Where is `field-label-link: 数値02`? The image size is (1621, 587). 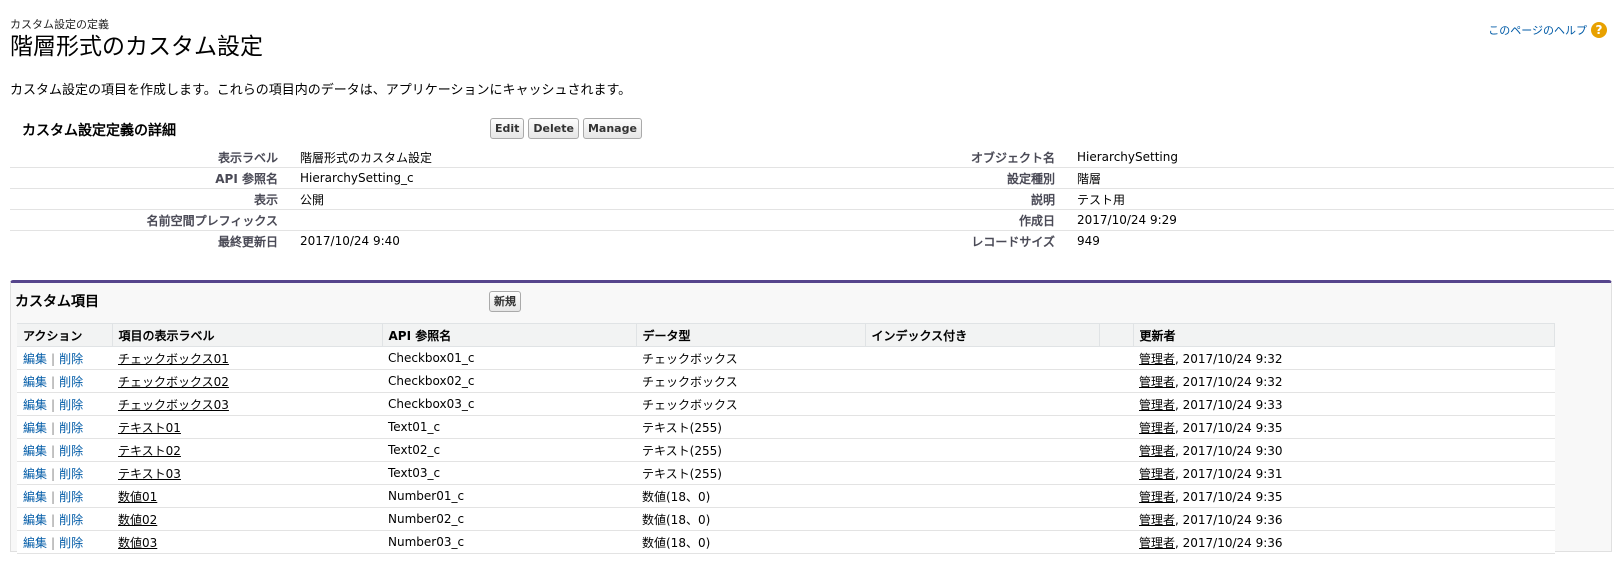 field-label-link: 数値02 is located at coordinates (137, 520).